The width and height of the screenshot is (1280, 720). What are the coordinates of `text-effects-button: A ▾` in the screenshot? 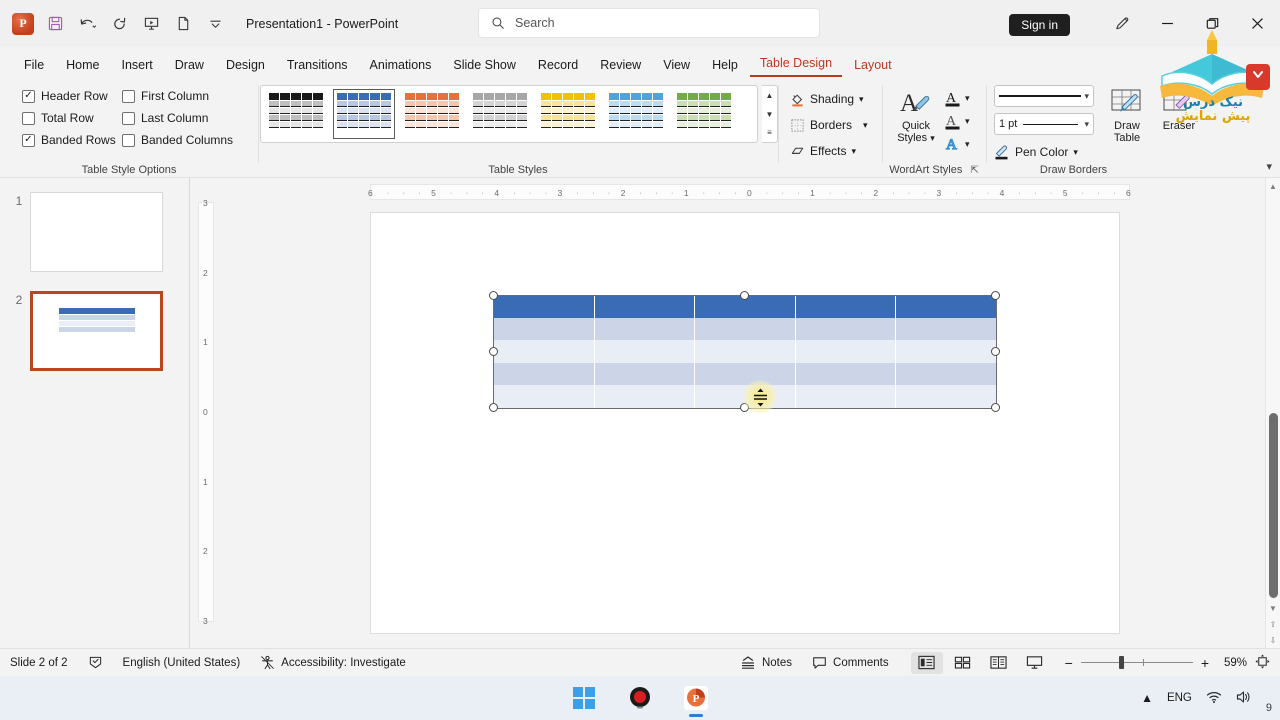 It's located at (957, 144).